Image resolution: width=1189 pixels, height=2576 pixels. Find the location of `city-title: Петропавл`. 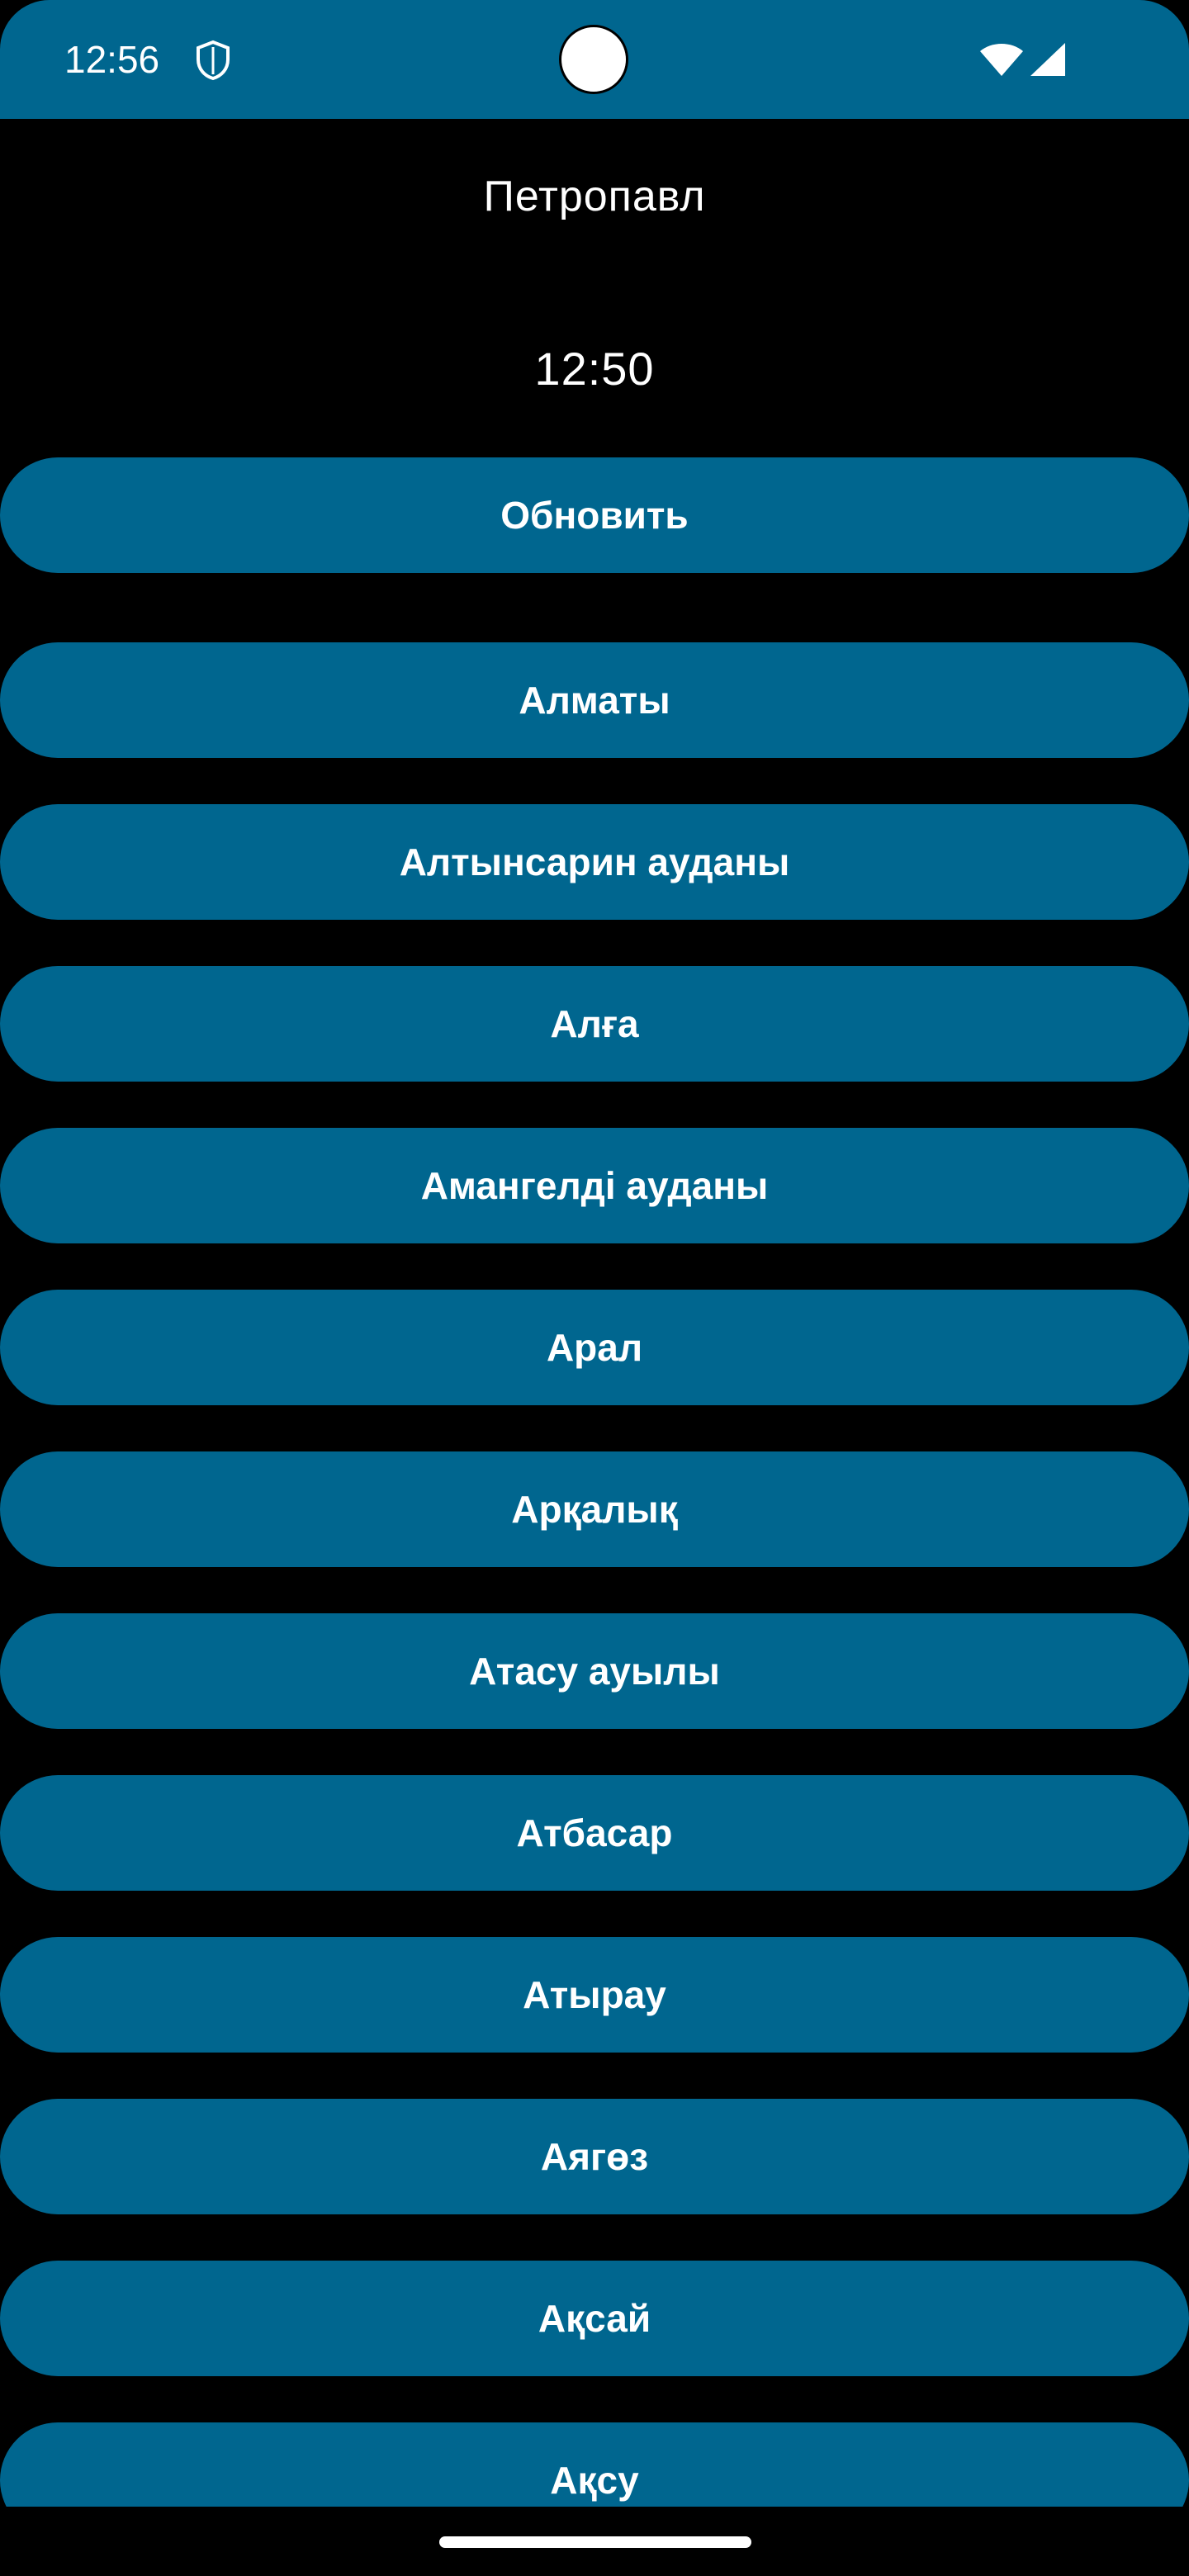

city-title: Петропавл is located at coordinates (594, 196).